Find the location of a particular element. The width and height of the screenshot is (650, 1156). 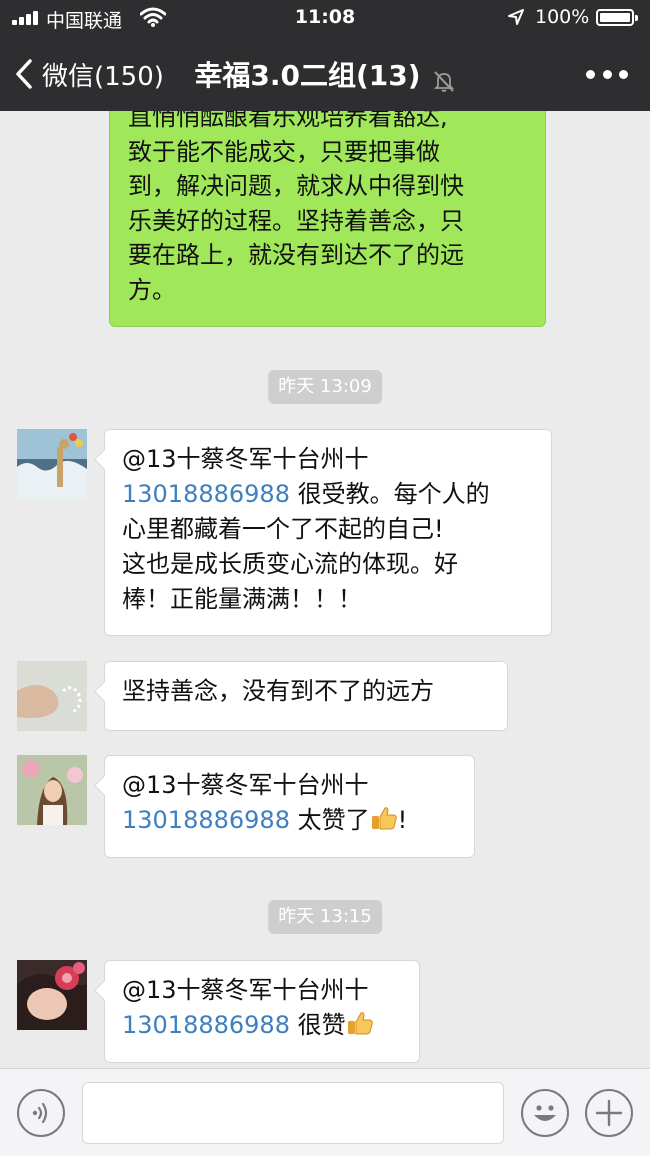

message-text: 坚持善念，没有到不了的远方 is located at coordinates (278, 691).